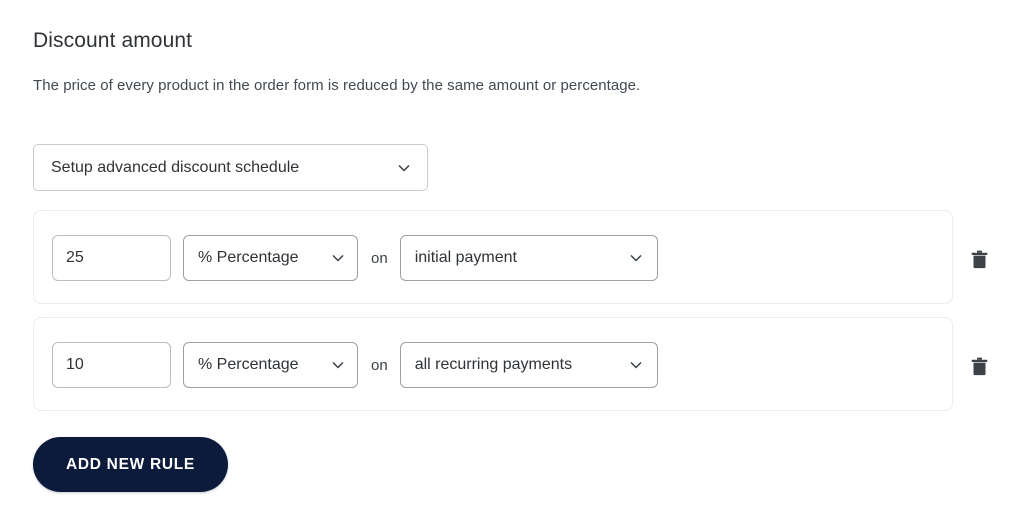  I want to click on discount-target-value: initial payment, so click(465, 257).